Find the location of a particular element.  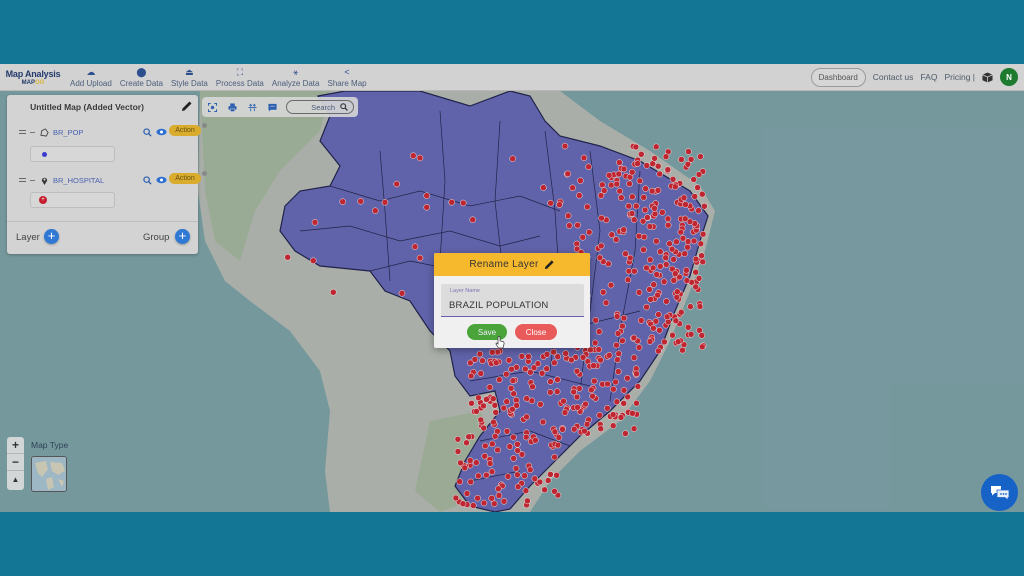

map-search-button: Search is located at coordinates (320, 107).